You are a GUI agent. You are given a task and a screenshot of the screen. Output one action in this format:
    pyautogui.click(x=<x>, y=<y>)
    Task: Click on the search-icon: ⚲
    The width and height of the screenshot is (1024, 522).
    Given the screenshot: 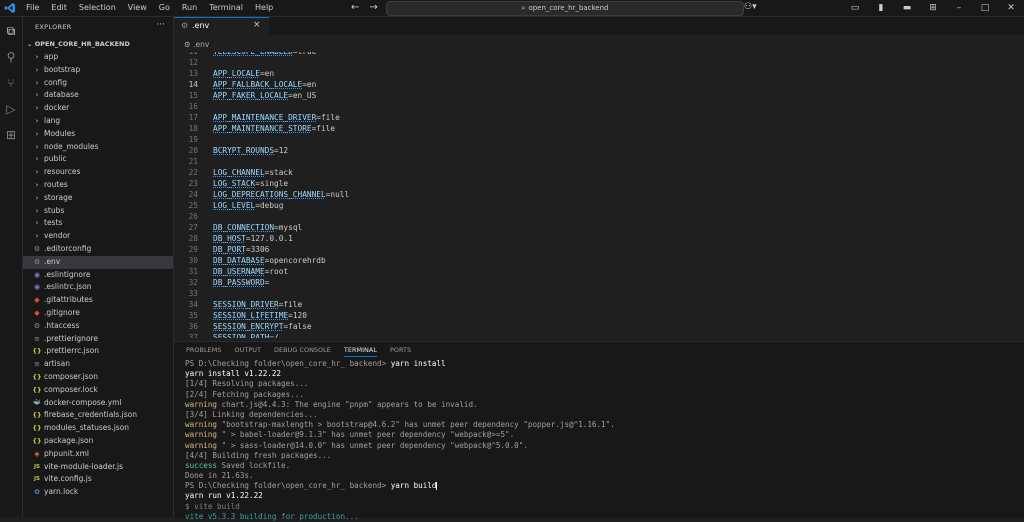 What is the action you would take?
    pyautogui.click(x=11, y=57)
    